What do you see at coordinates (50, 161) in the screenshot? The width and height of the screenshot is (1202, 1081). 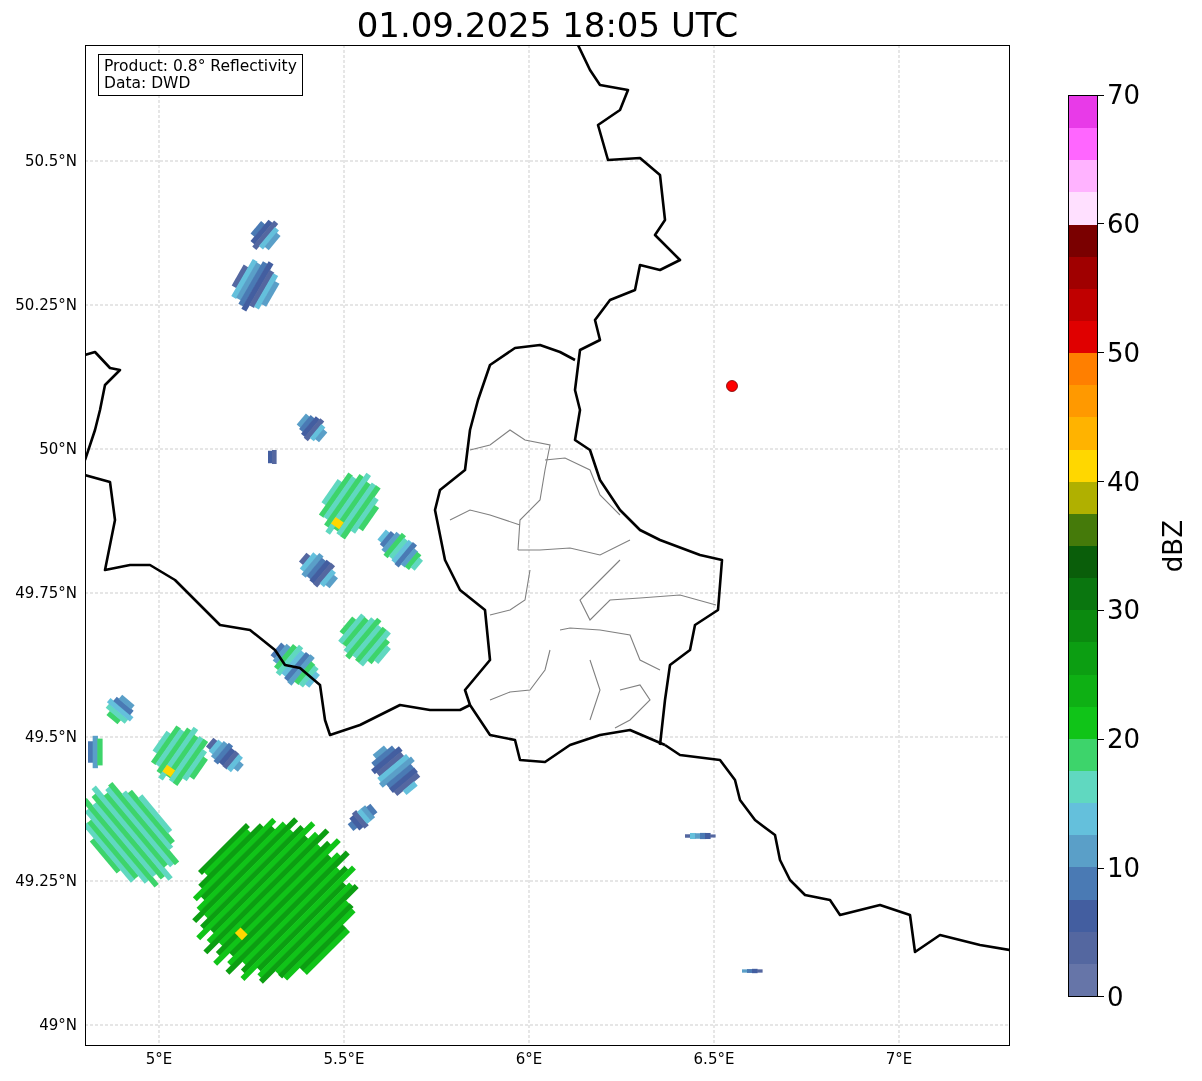 I see `y-axis-label: 50.5°N` at bounding box center [50, 161].